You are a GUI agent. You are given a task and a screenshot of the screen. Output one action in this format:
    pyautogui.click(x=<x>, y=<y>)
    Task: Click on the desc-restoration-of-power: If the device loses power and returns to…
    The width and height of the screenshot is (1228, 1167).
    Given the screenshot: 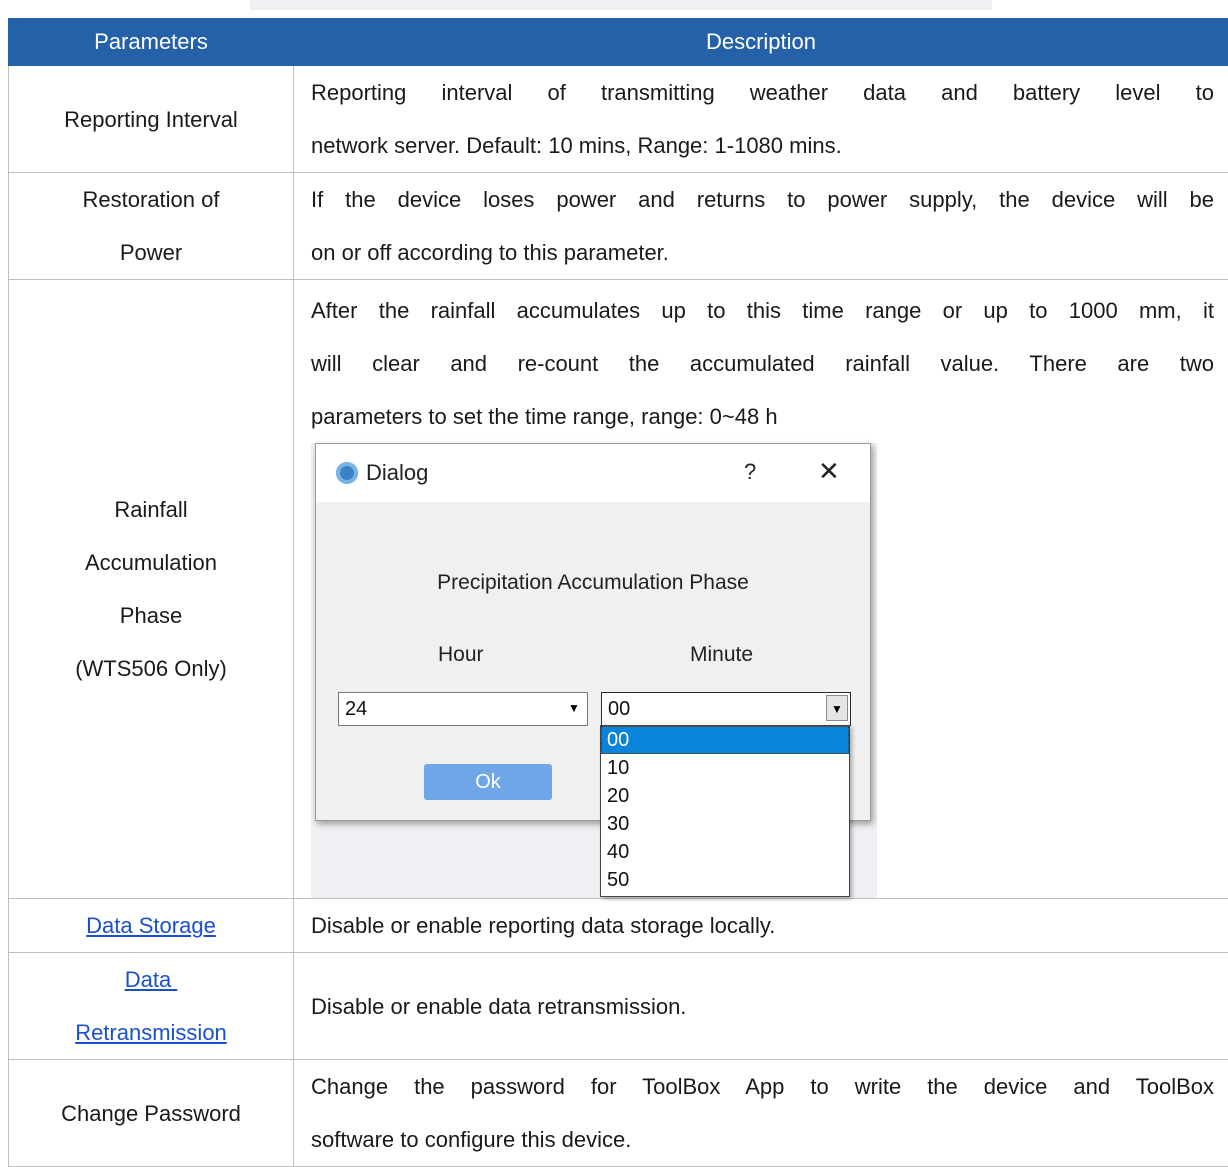 What is the action you would take?
    pyautogui.click(x=760, y=226)
    